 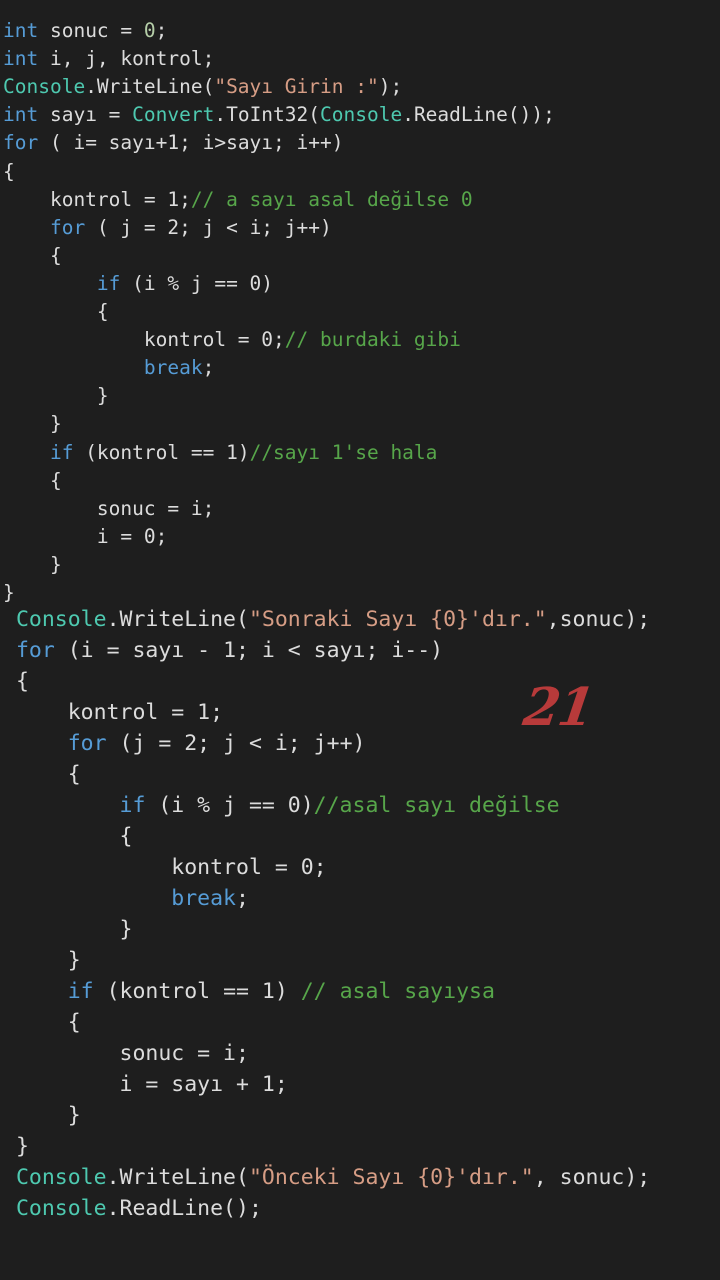 What do you see at coordinates (149, 30) in the screenshot?
I see `code-token: 0` at bounding box center [149, 30].